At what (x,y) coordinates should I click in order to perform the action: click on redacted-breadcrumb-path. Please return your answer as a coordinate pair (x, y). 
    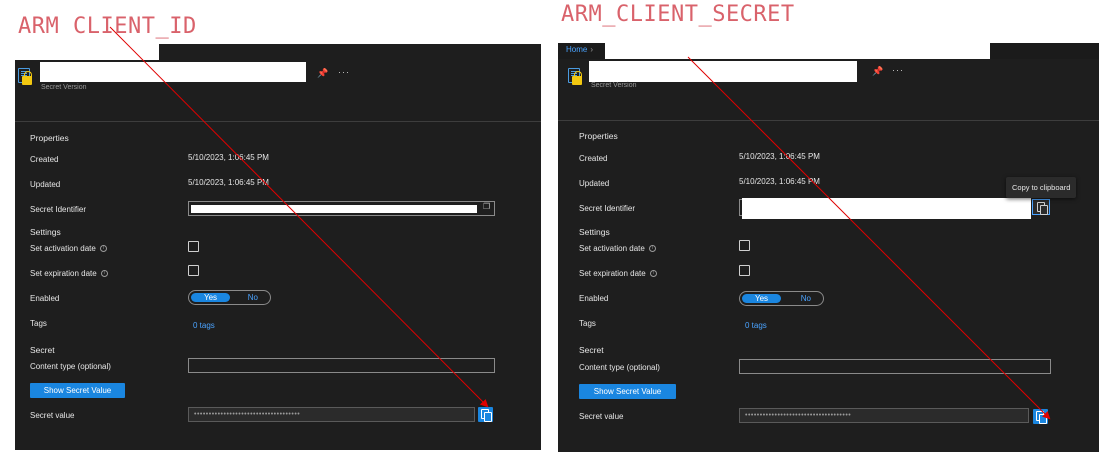
    Looking at the image, I should click on (797, 51).